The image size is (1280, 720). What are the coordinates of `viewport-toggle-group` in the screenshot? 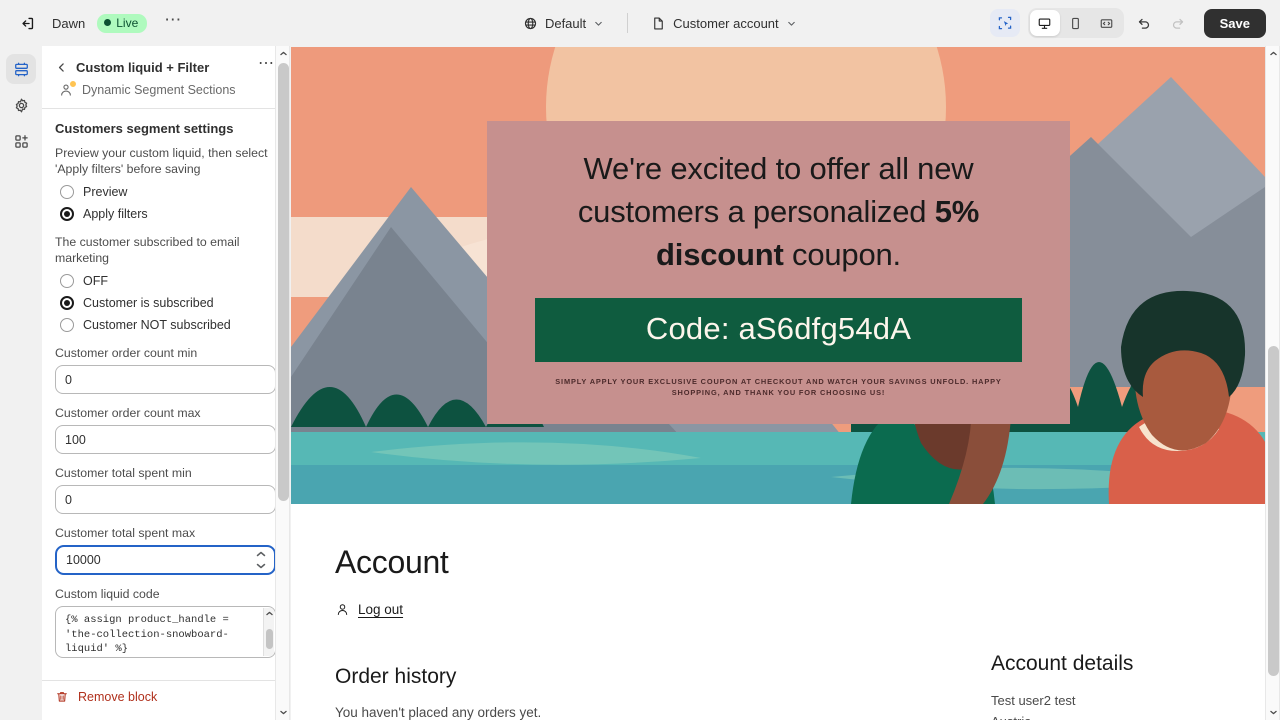 It's located at (1075, 23).